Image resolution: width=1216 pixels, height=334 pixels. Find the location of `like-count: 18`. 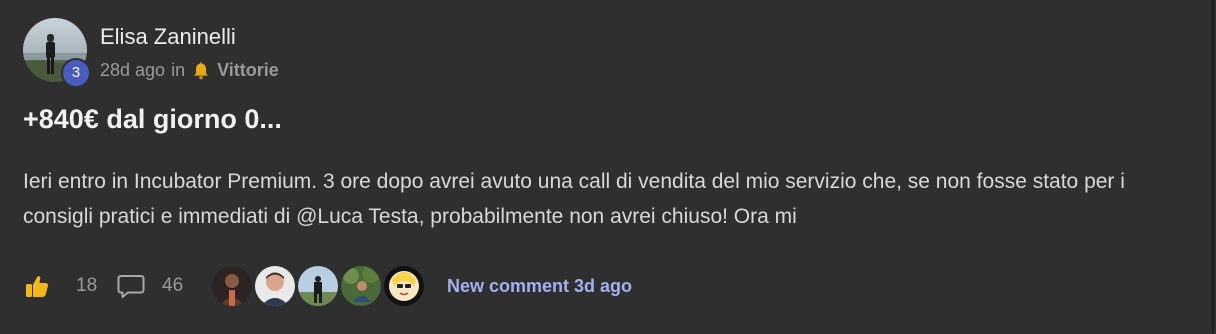

like-count: 18 is located at coordinates (87, 285).